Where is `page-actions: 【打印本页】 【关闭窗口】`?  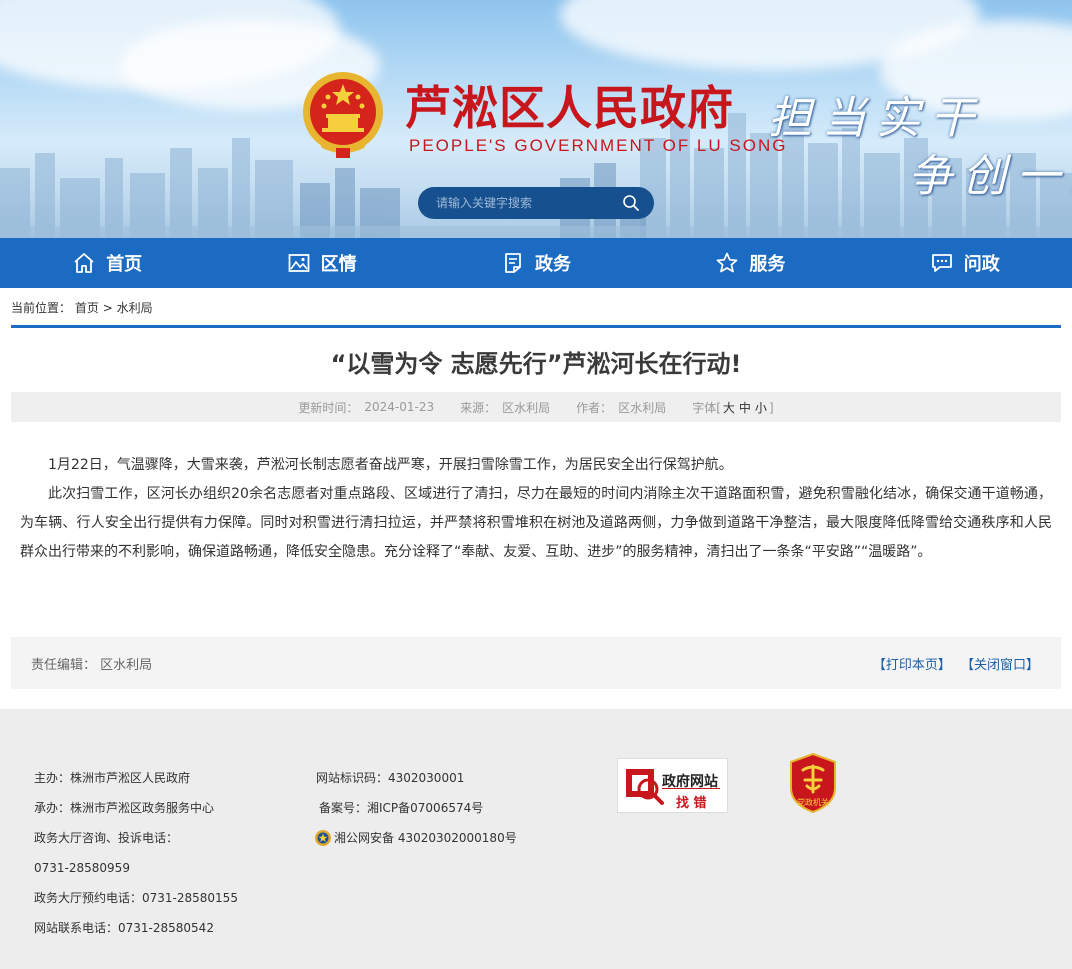
page-actions: 【打印本页】 【关闭窗口】 is located at coordinates (953, 663).